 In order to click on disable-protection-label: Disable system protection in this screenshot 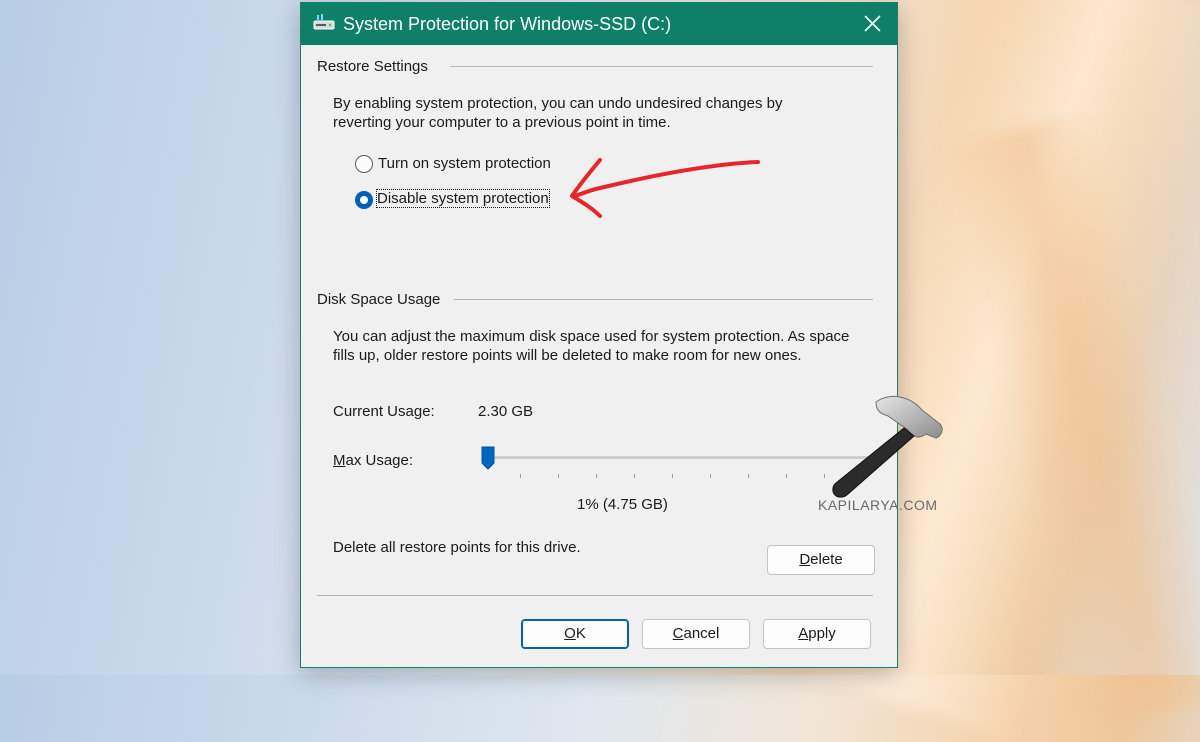, I will do `click(463, 198)`.